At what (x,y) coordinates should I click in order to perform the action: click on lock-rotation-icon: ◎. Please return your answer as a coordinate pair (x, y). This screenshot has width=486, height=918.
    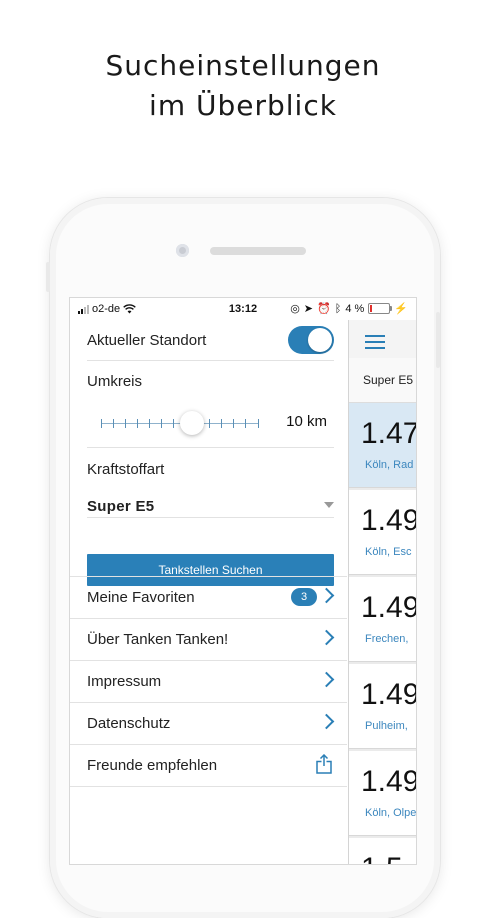
    Looking at the image, I should click on (295, 309).